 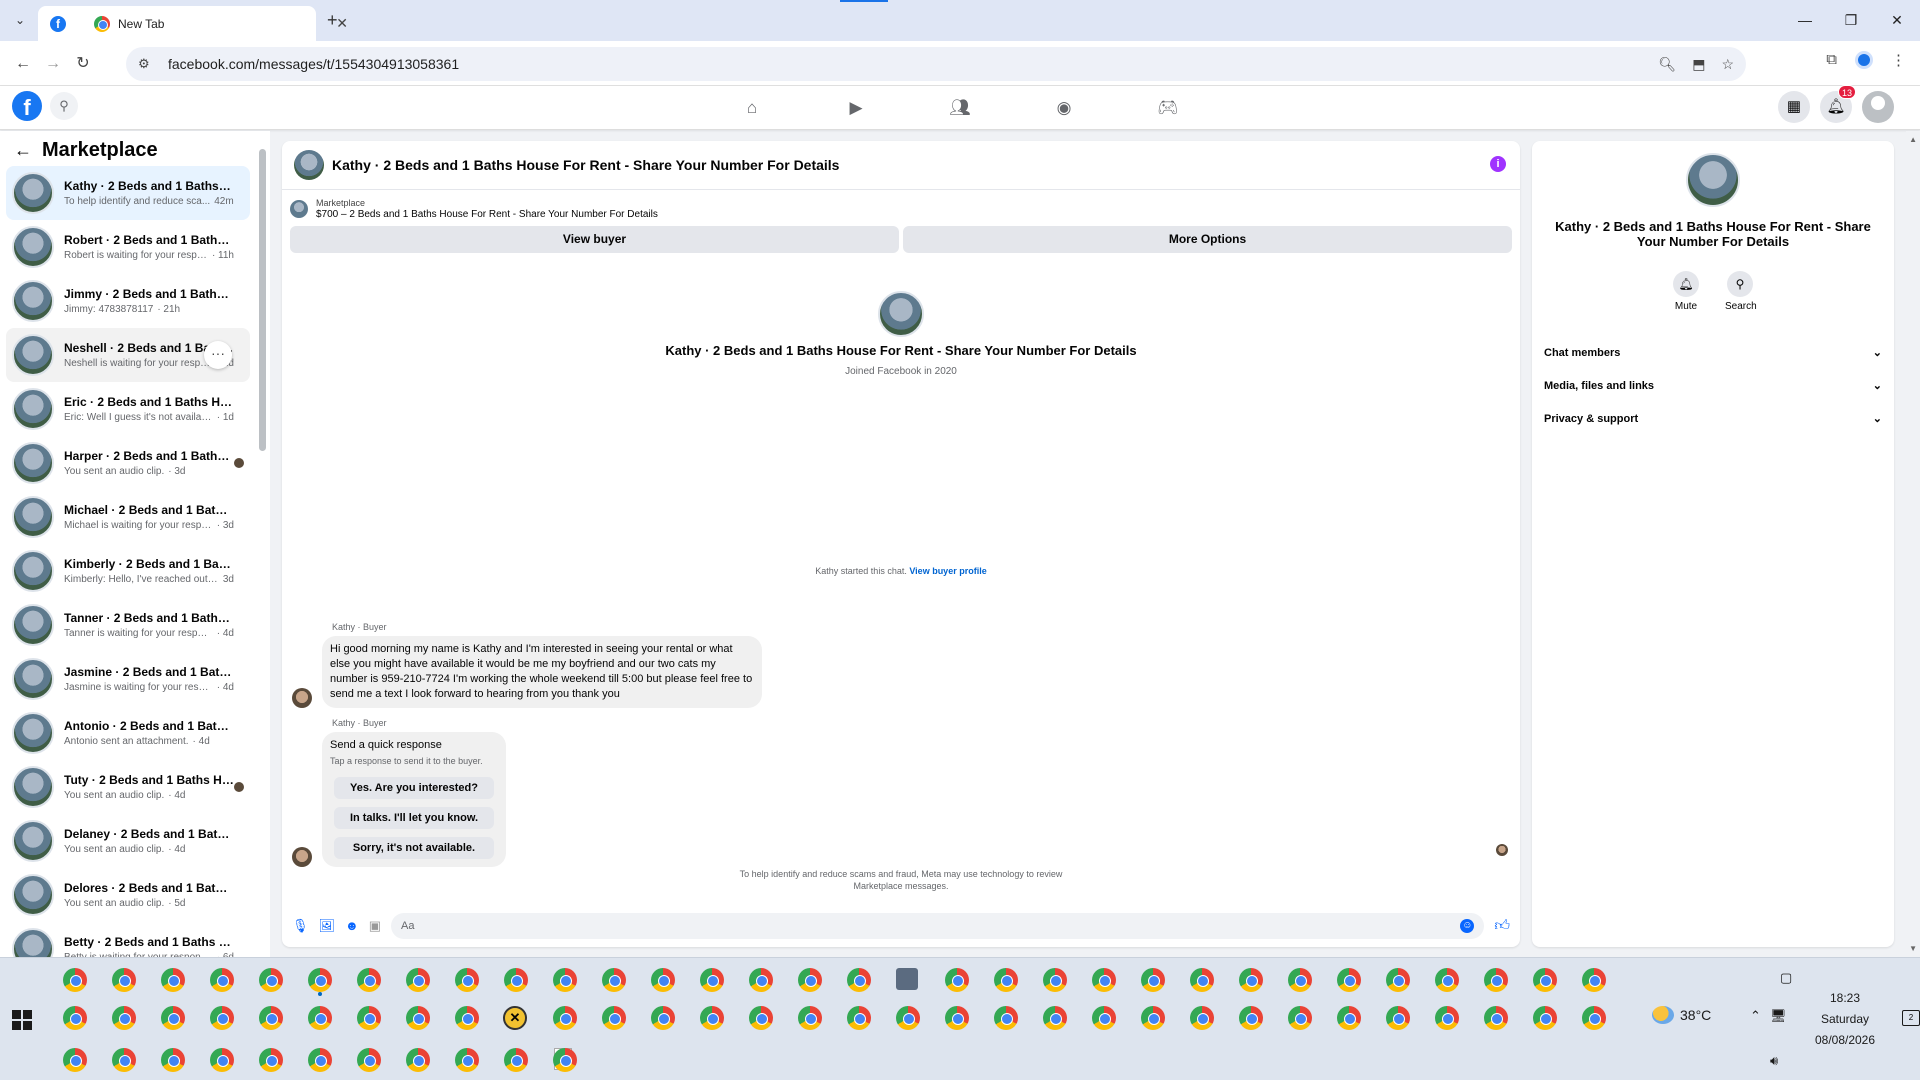 I want to click on taskbar-clock: 18:23 Saturday 08/08/2026, so click(x=1845, y=1019).